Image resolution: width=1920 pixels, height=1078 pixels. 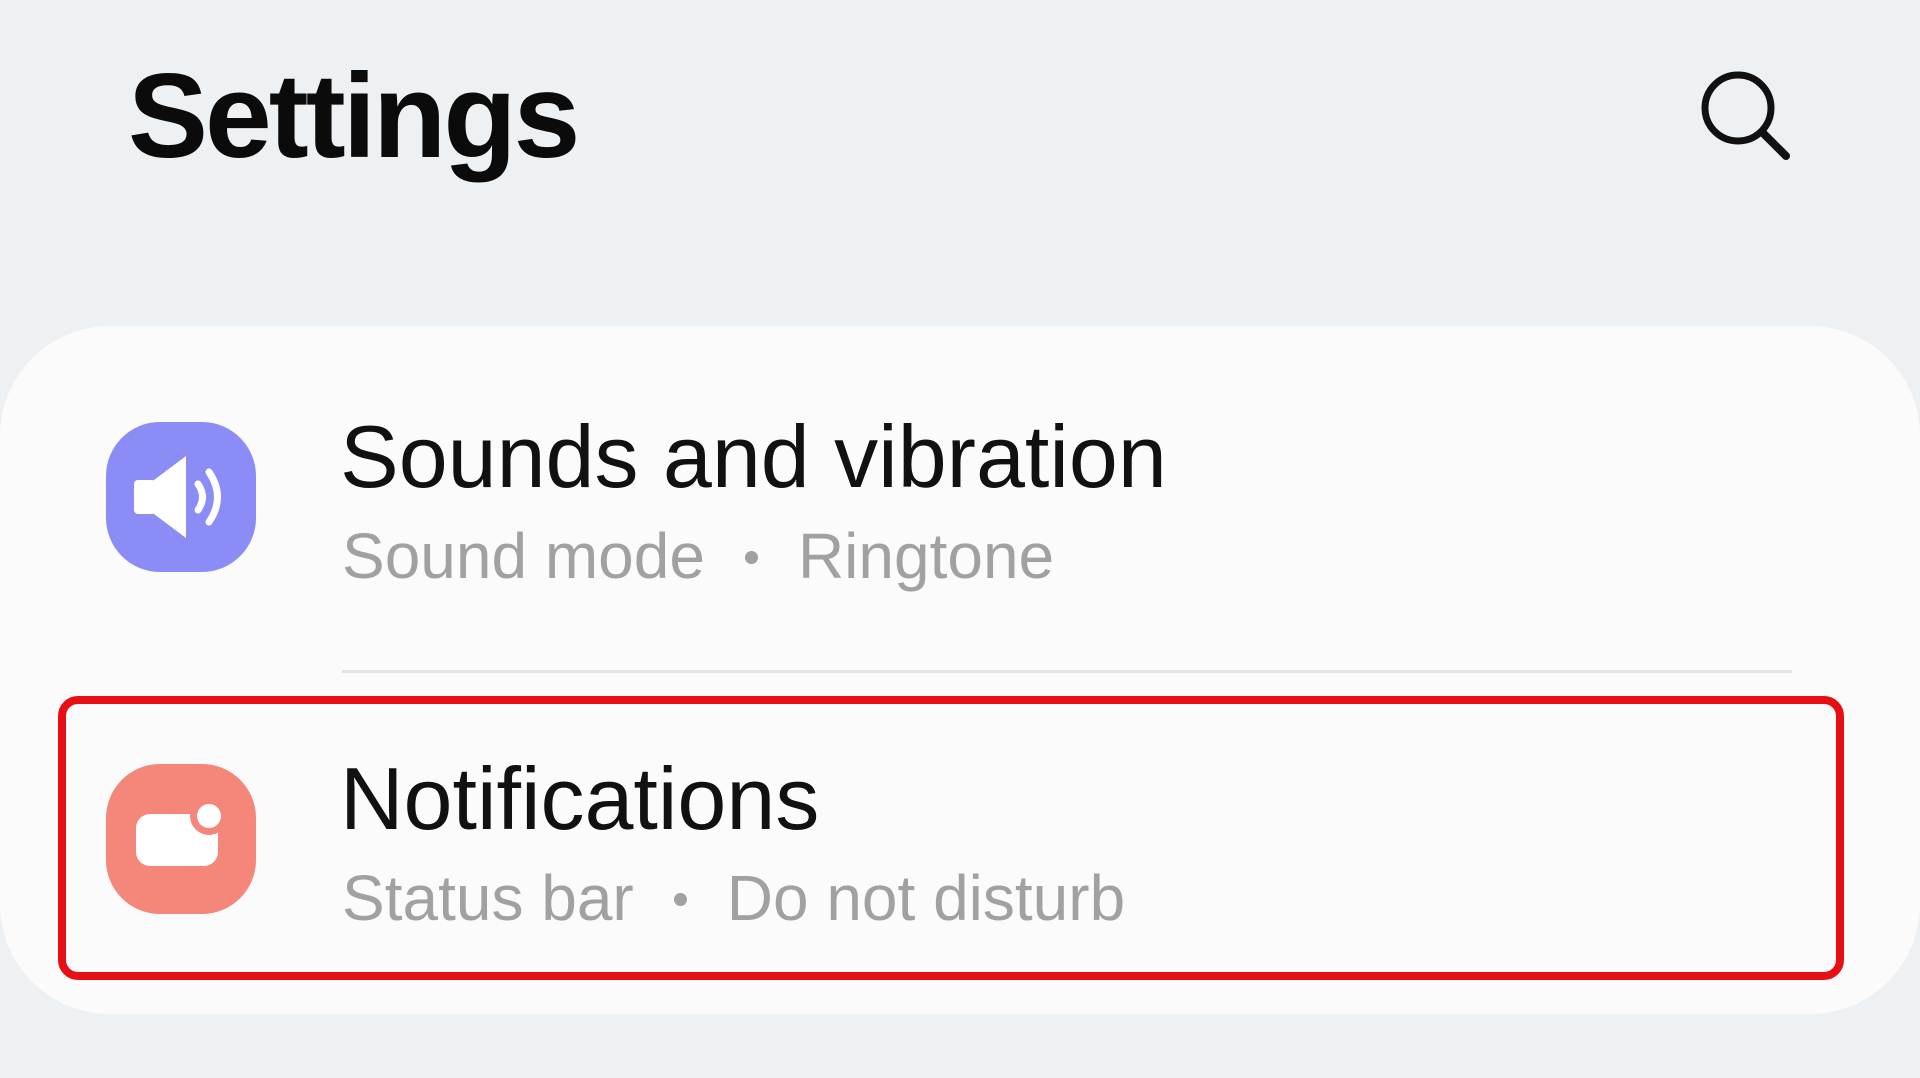 I want to click on settings-item-subtitle: Sound mode Ringtone, so click(x=698, y=556).